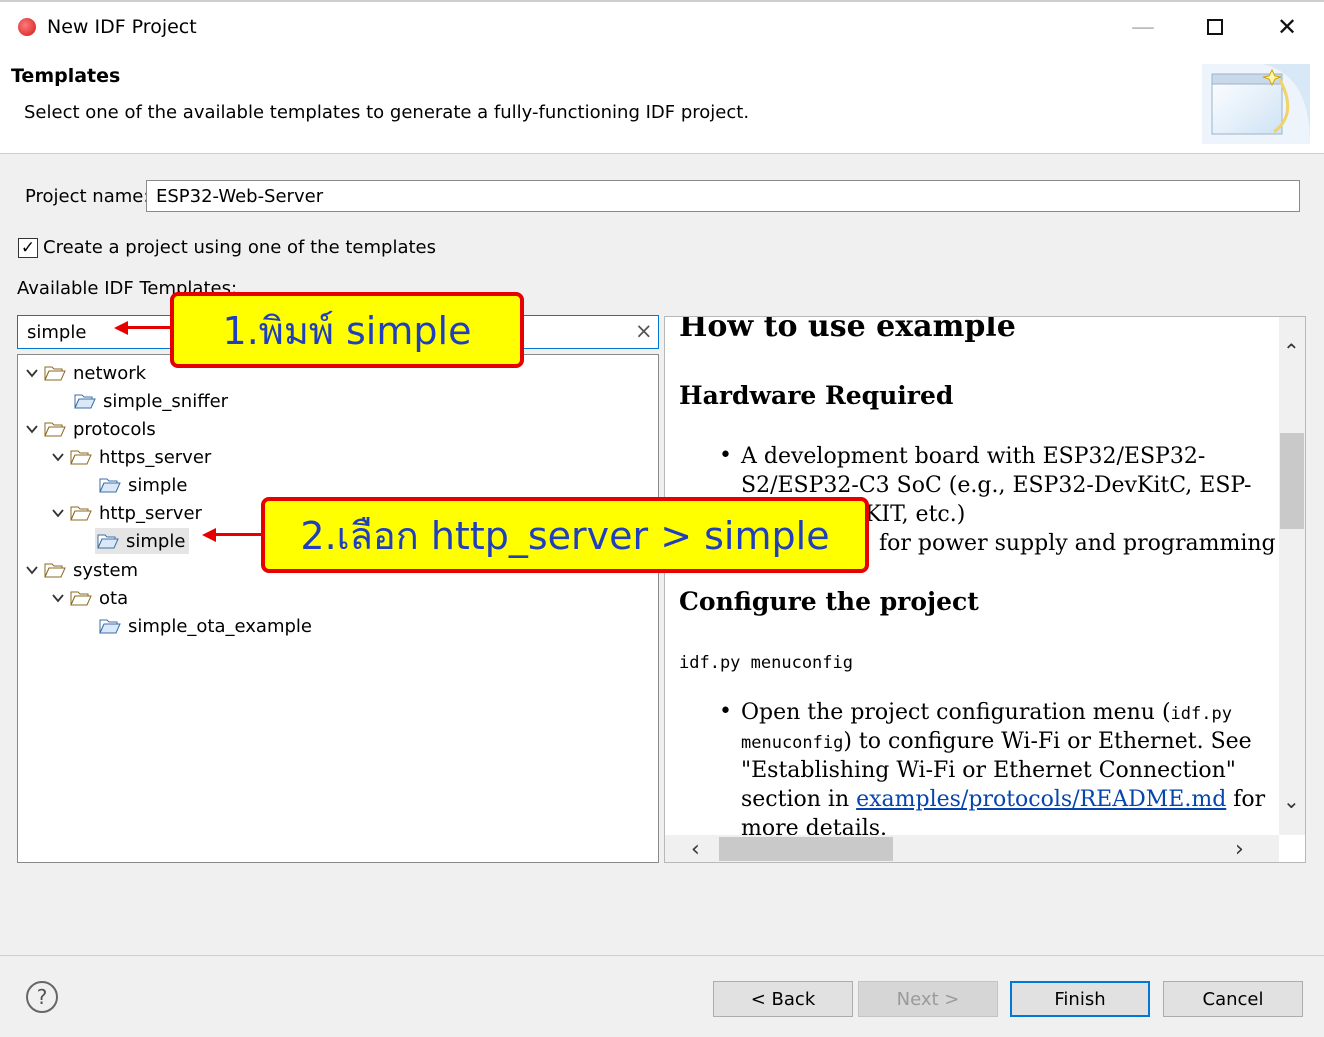 This screenshot has width=1324, height=1037. What do you see at coordinates (220, 626) in the screenshot?
I see `tree-item-label: simple_ota_example` at bounding box center [220, 626].